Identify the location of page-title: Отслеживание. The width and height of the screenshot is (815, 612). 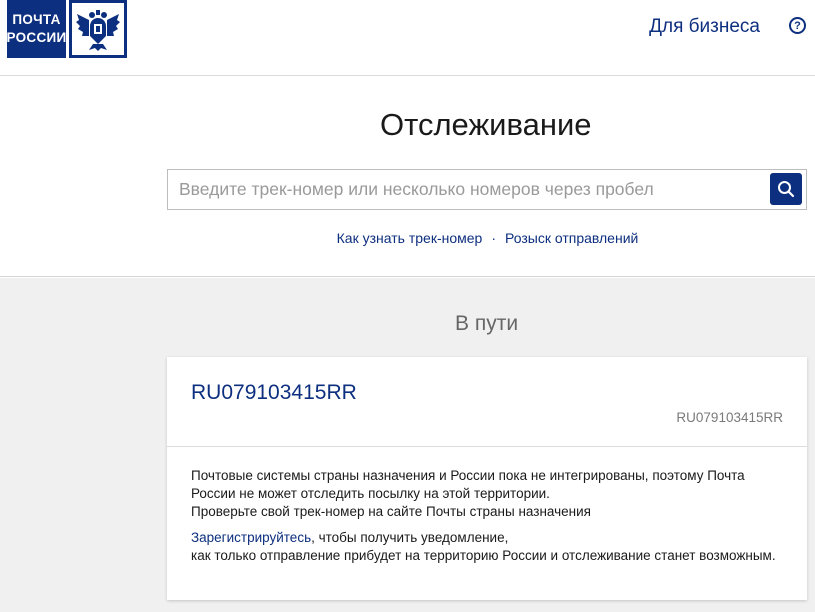
(486, 124).